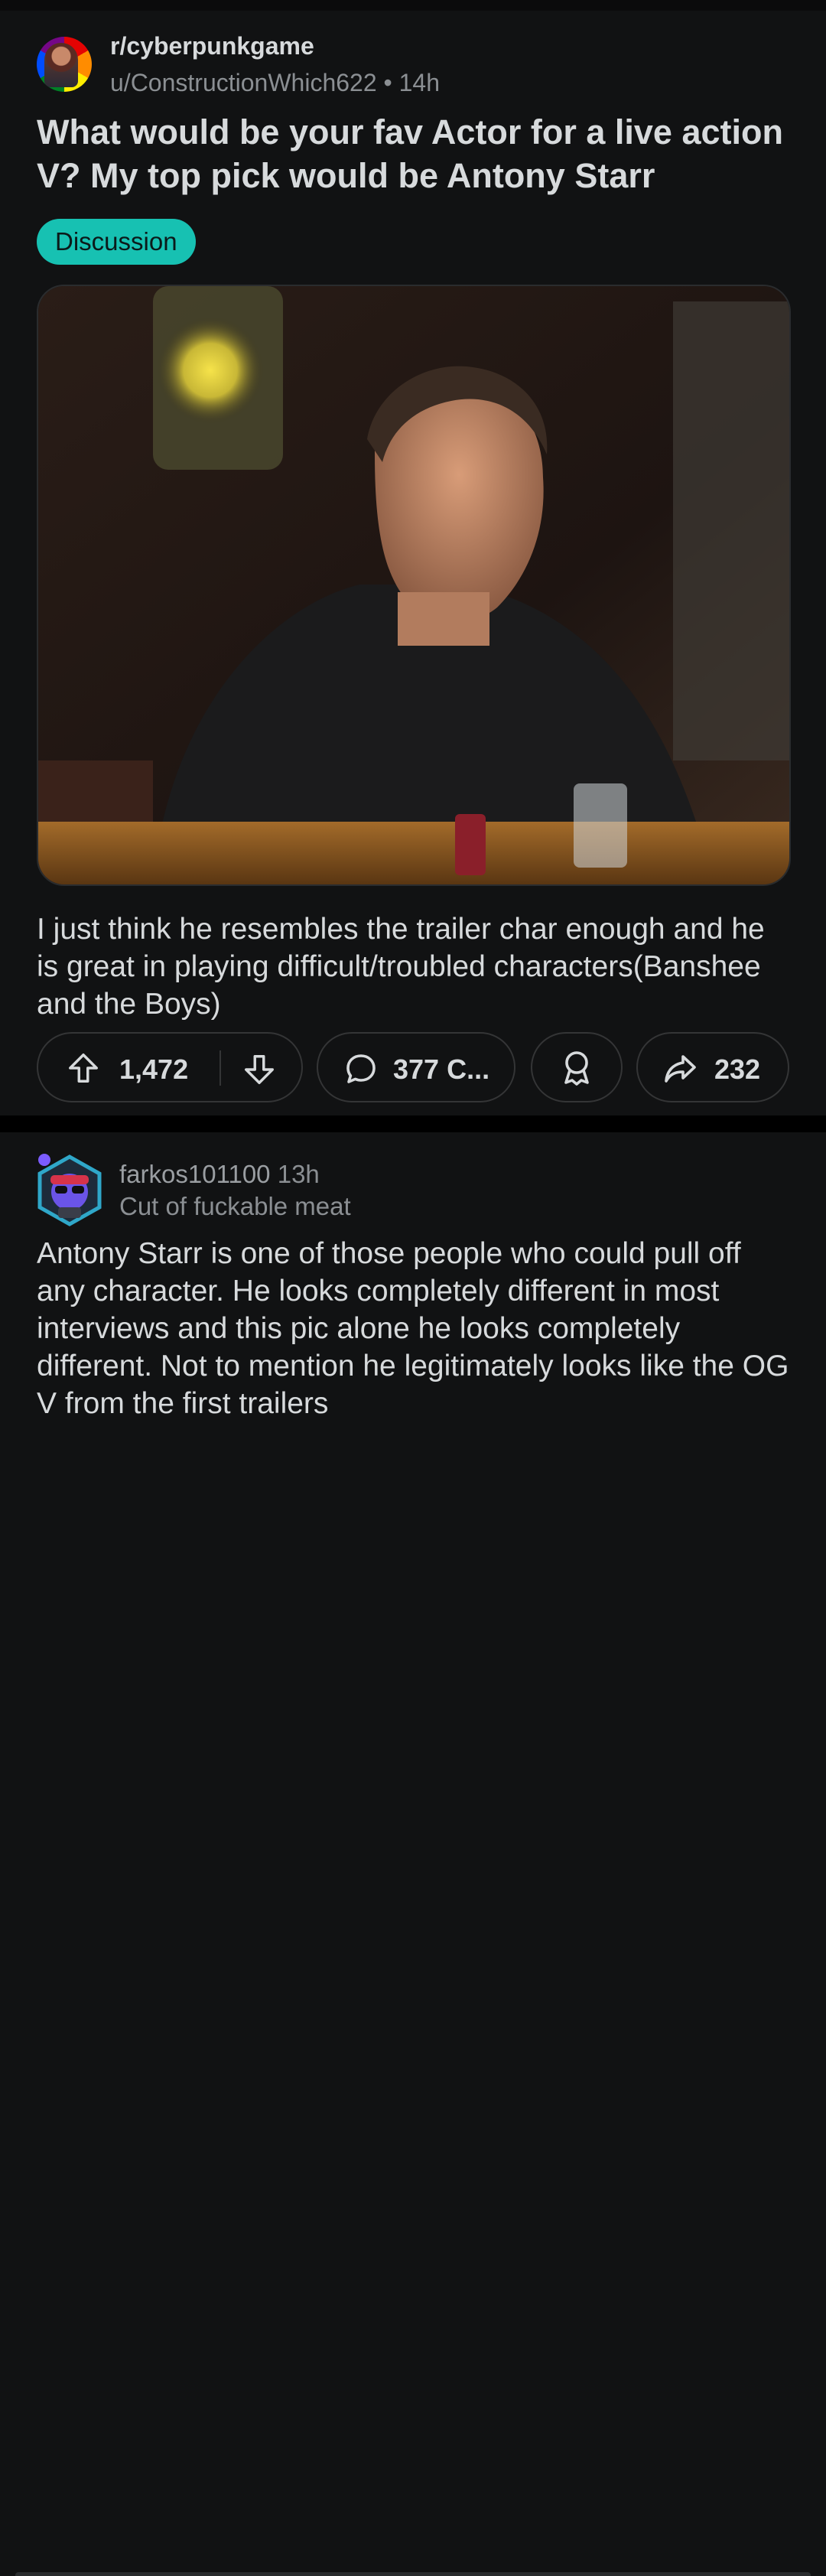  Describe the element at coordinates (195, 1174) in the screenshot. I see `comment-author: farkos101100` at that location.